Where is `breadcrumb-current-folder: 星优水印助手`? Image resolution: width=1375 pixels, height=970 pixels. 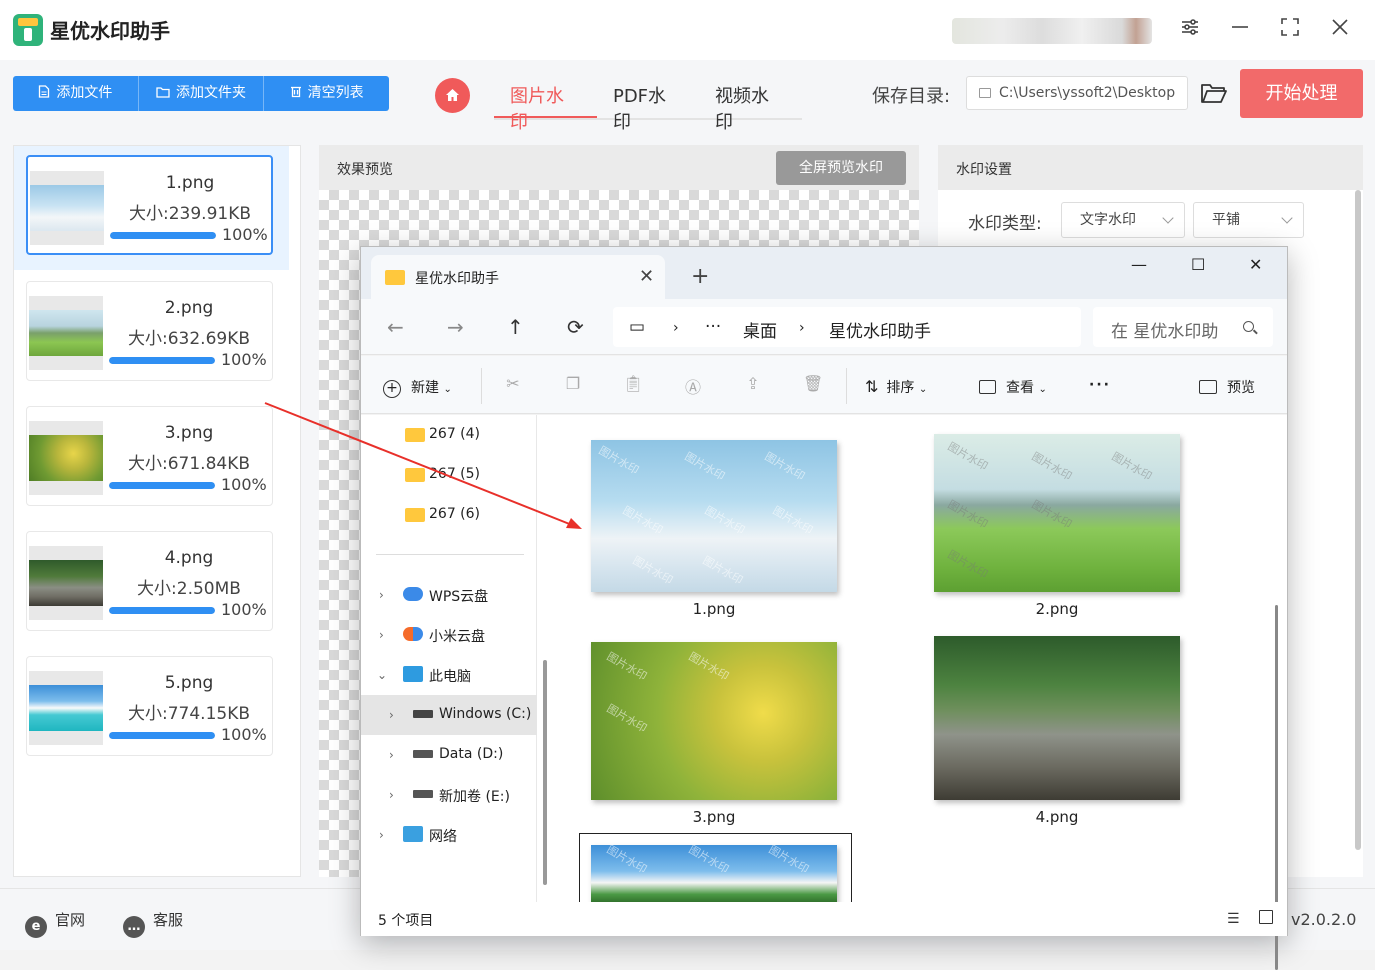 breadcrumb-current-folder: 星优水印助手 is located at coordinates (880, 329).